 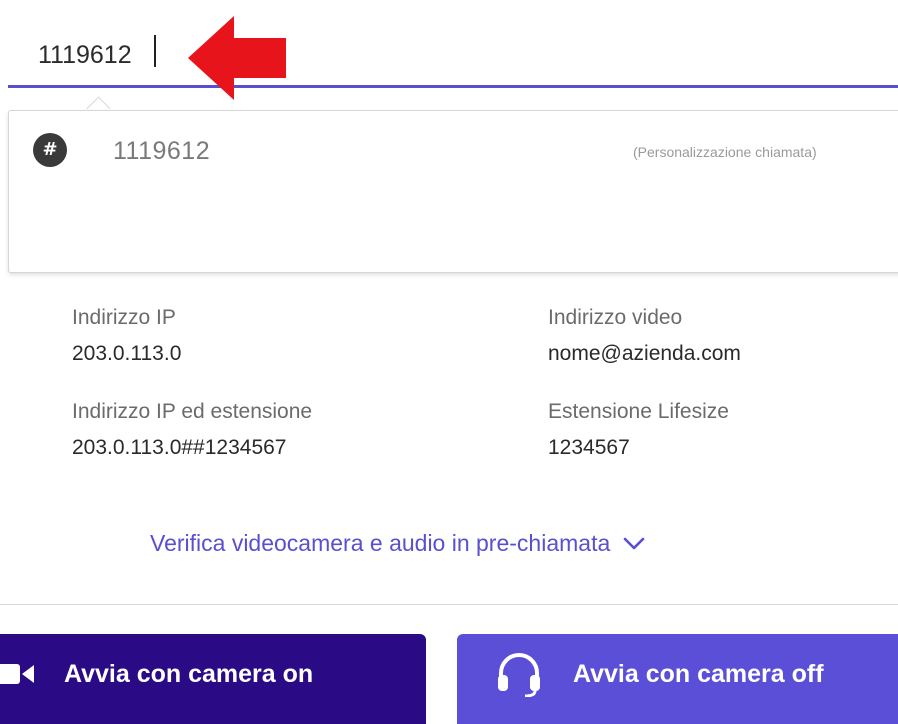 What do you see at coordinates (449, 604) in the screenshot?
I see `section-divider` at bounding box center [449, 604].